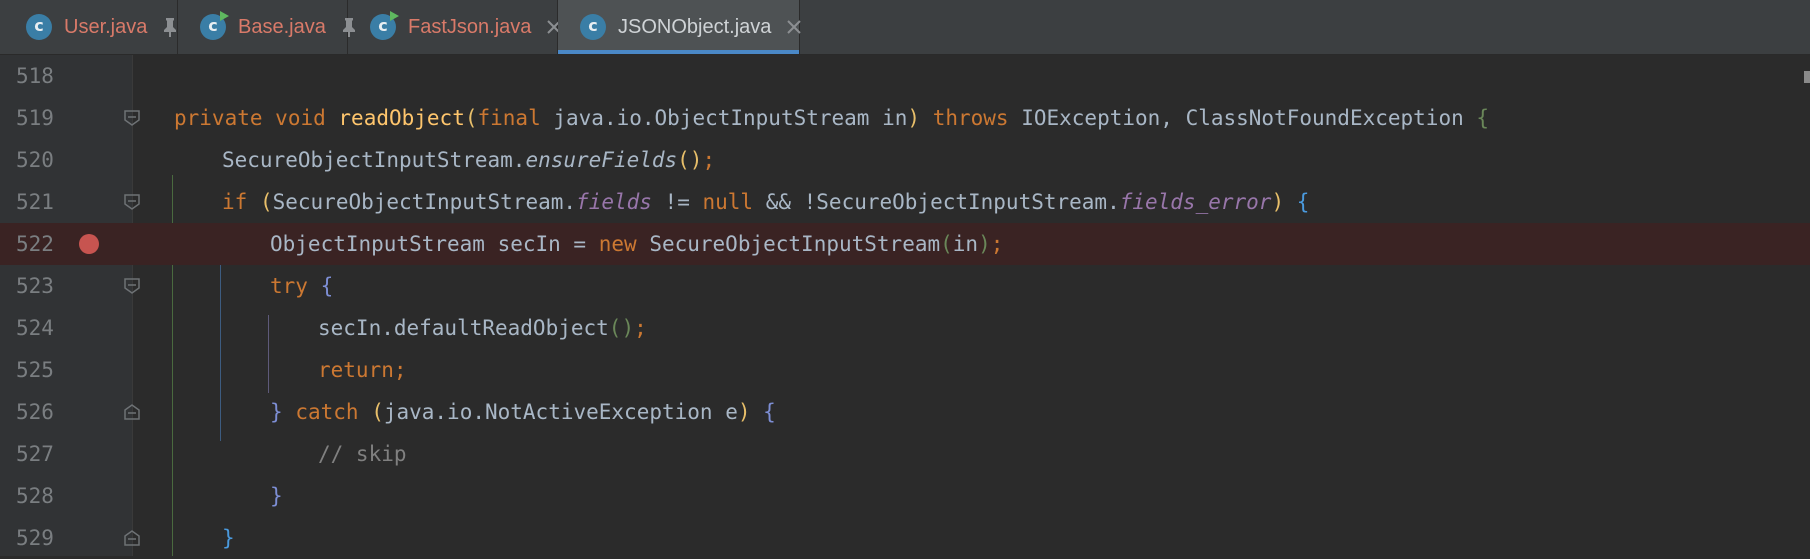  I want to click on line-number: 521, so click(35, 202).